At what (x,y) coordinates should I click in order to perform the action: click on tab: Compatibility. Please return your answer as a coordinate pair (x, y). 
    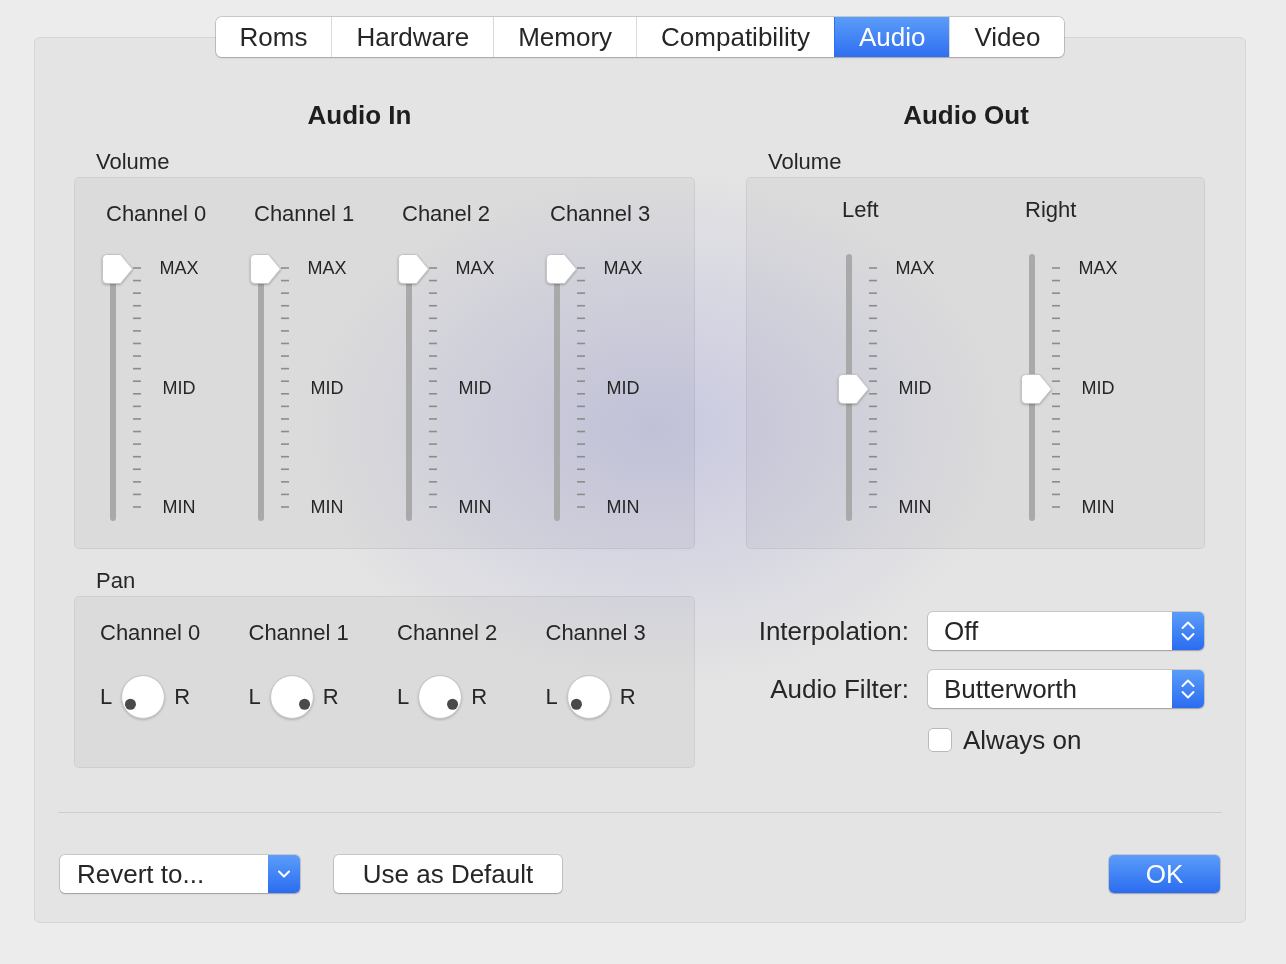
    Looking at the image, I should click on (735, 37).